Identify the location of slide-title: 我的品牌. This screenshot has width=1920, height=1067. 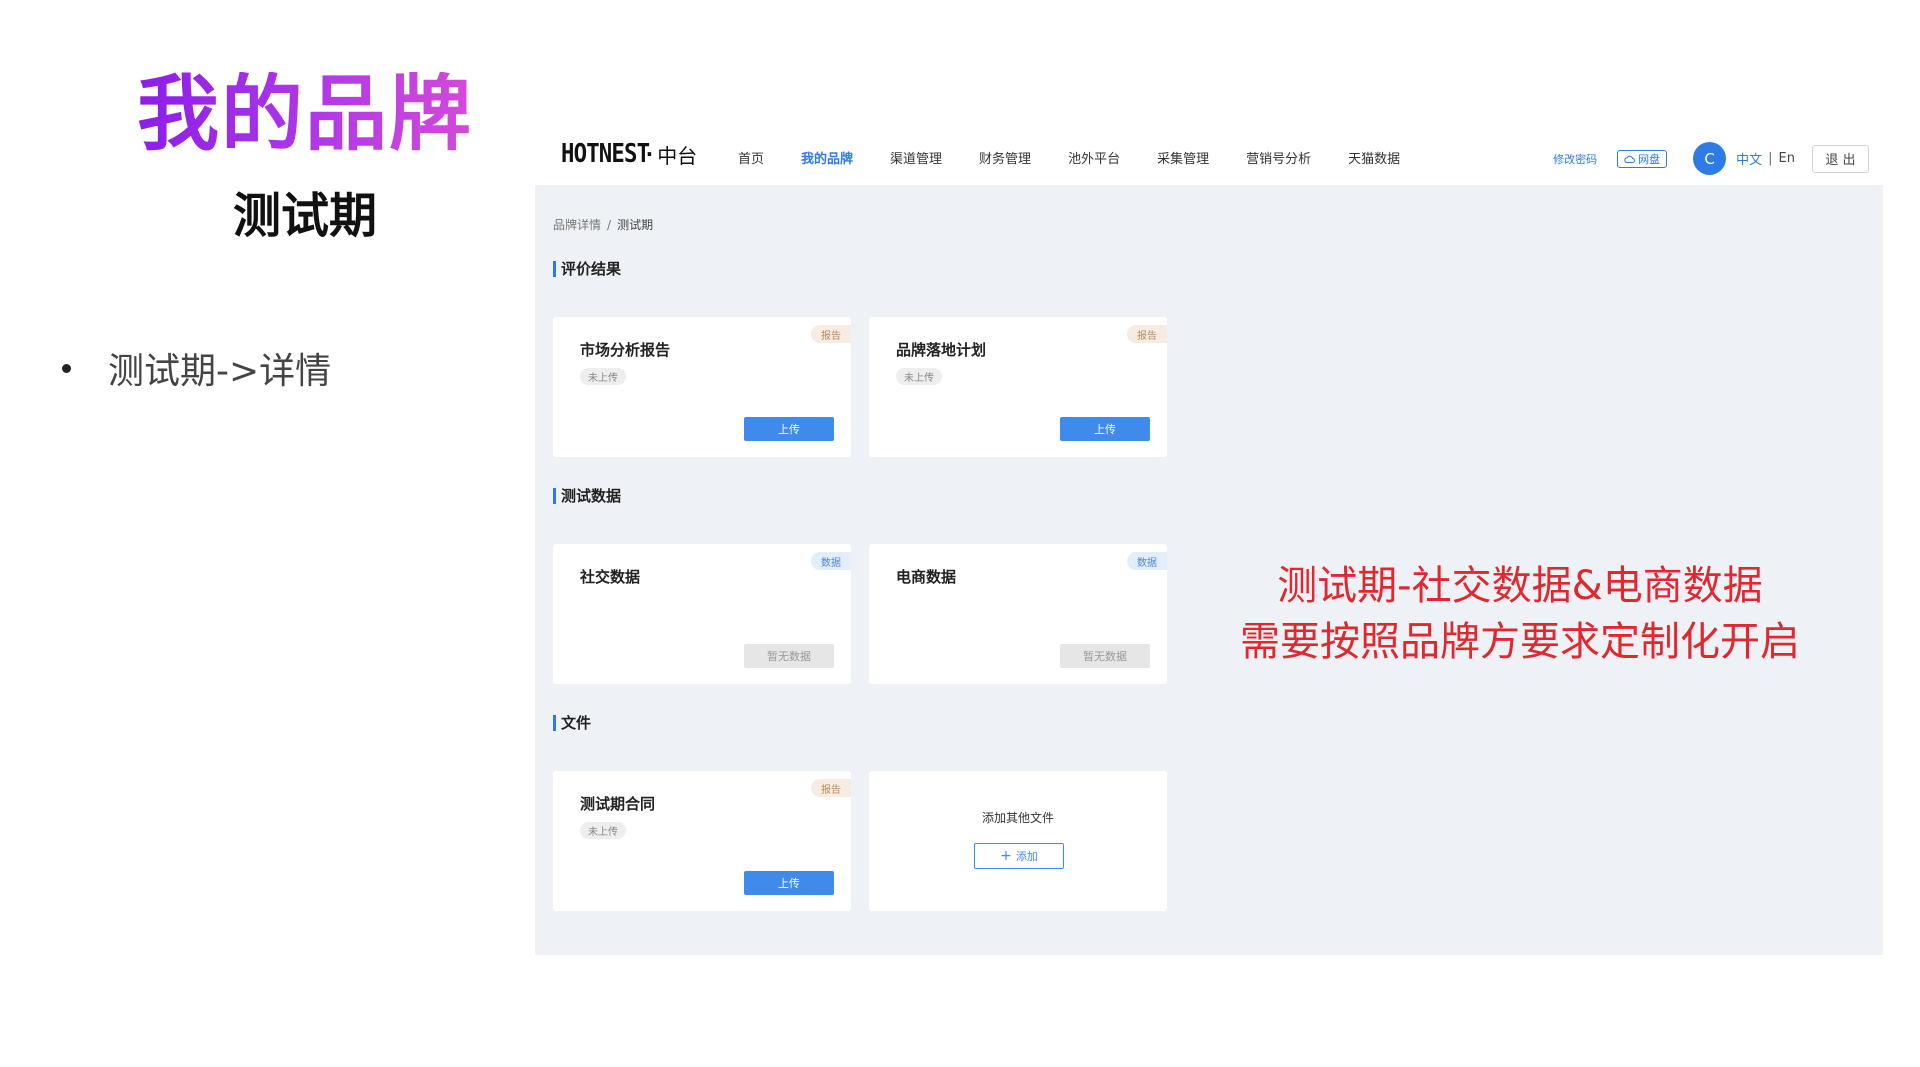
(305, 114).